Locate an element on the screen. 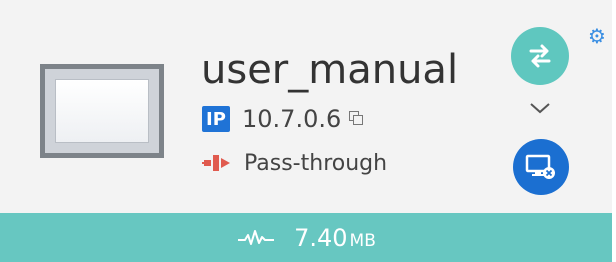 The width and height of the screenshot is (616, 262). traffic-readout: 7.40 MB is located at coordinates (335, 238).